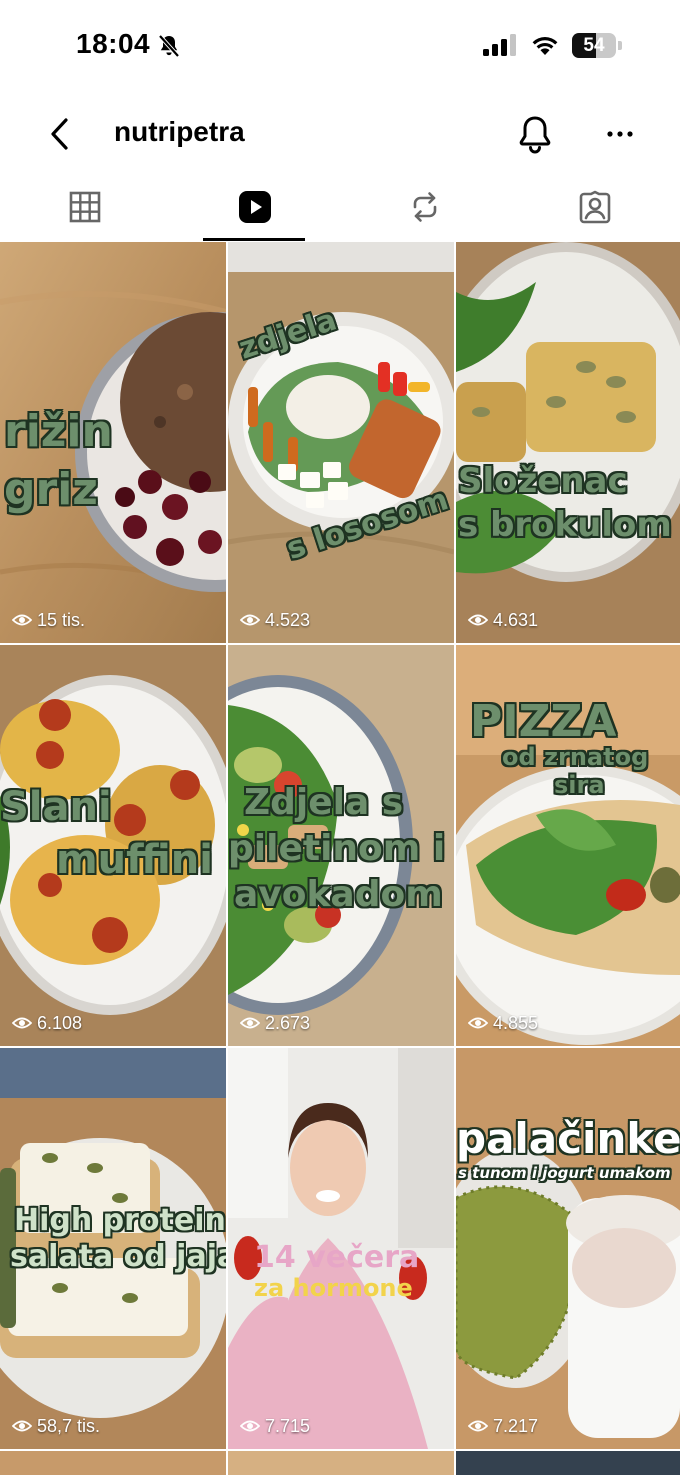 This screenshot has width=680, height=1475. Describe the element at coordinates (51, 489) in the screenshot. I see `reel-title: griz` at that location.